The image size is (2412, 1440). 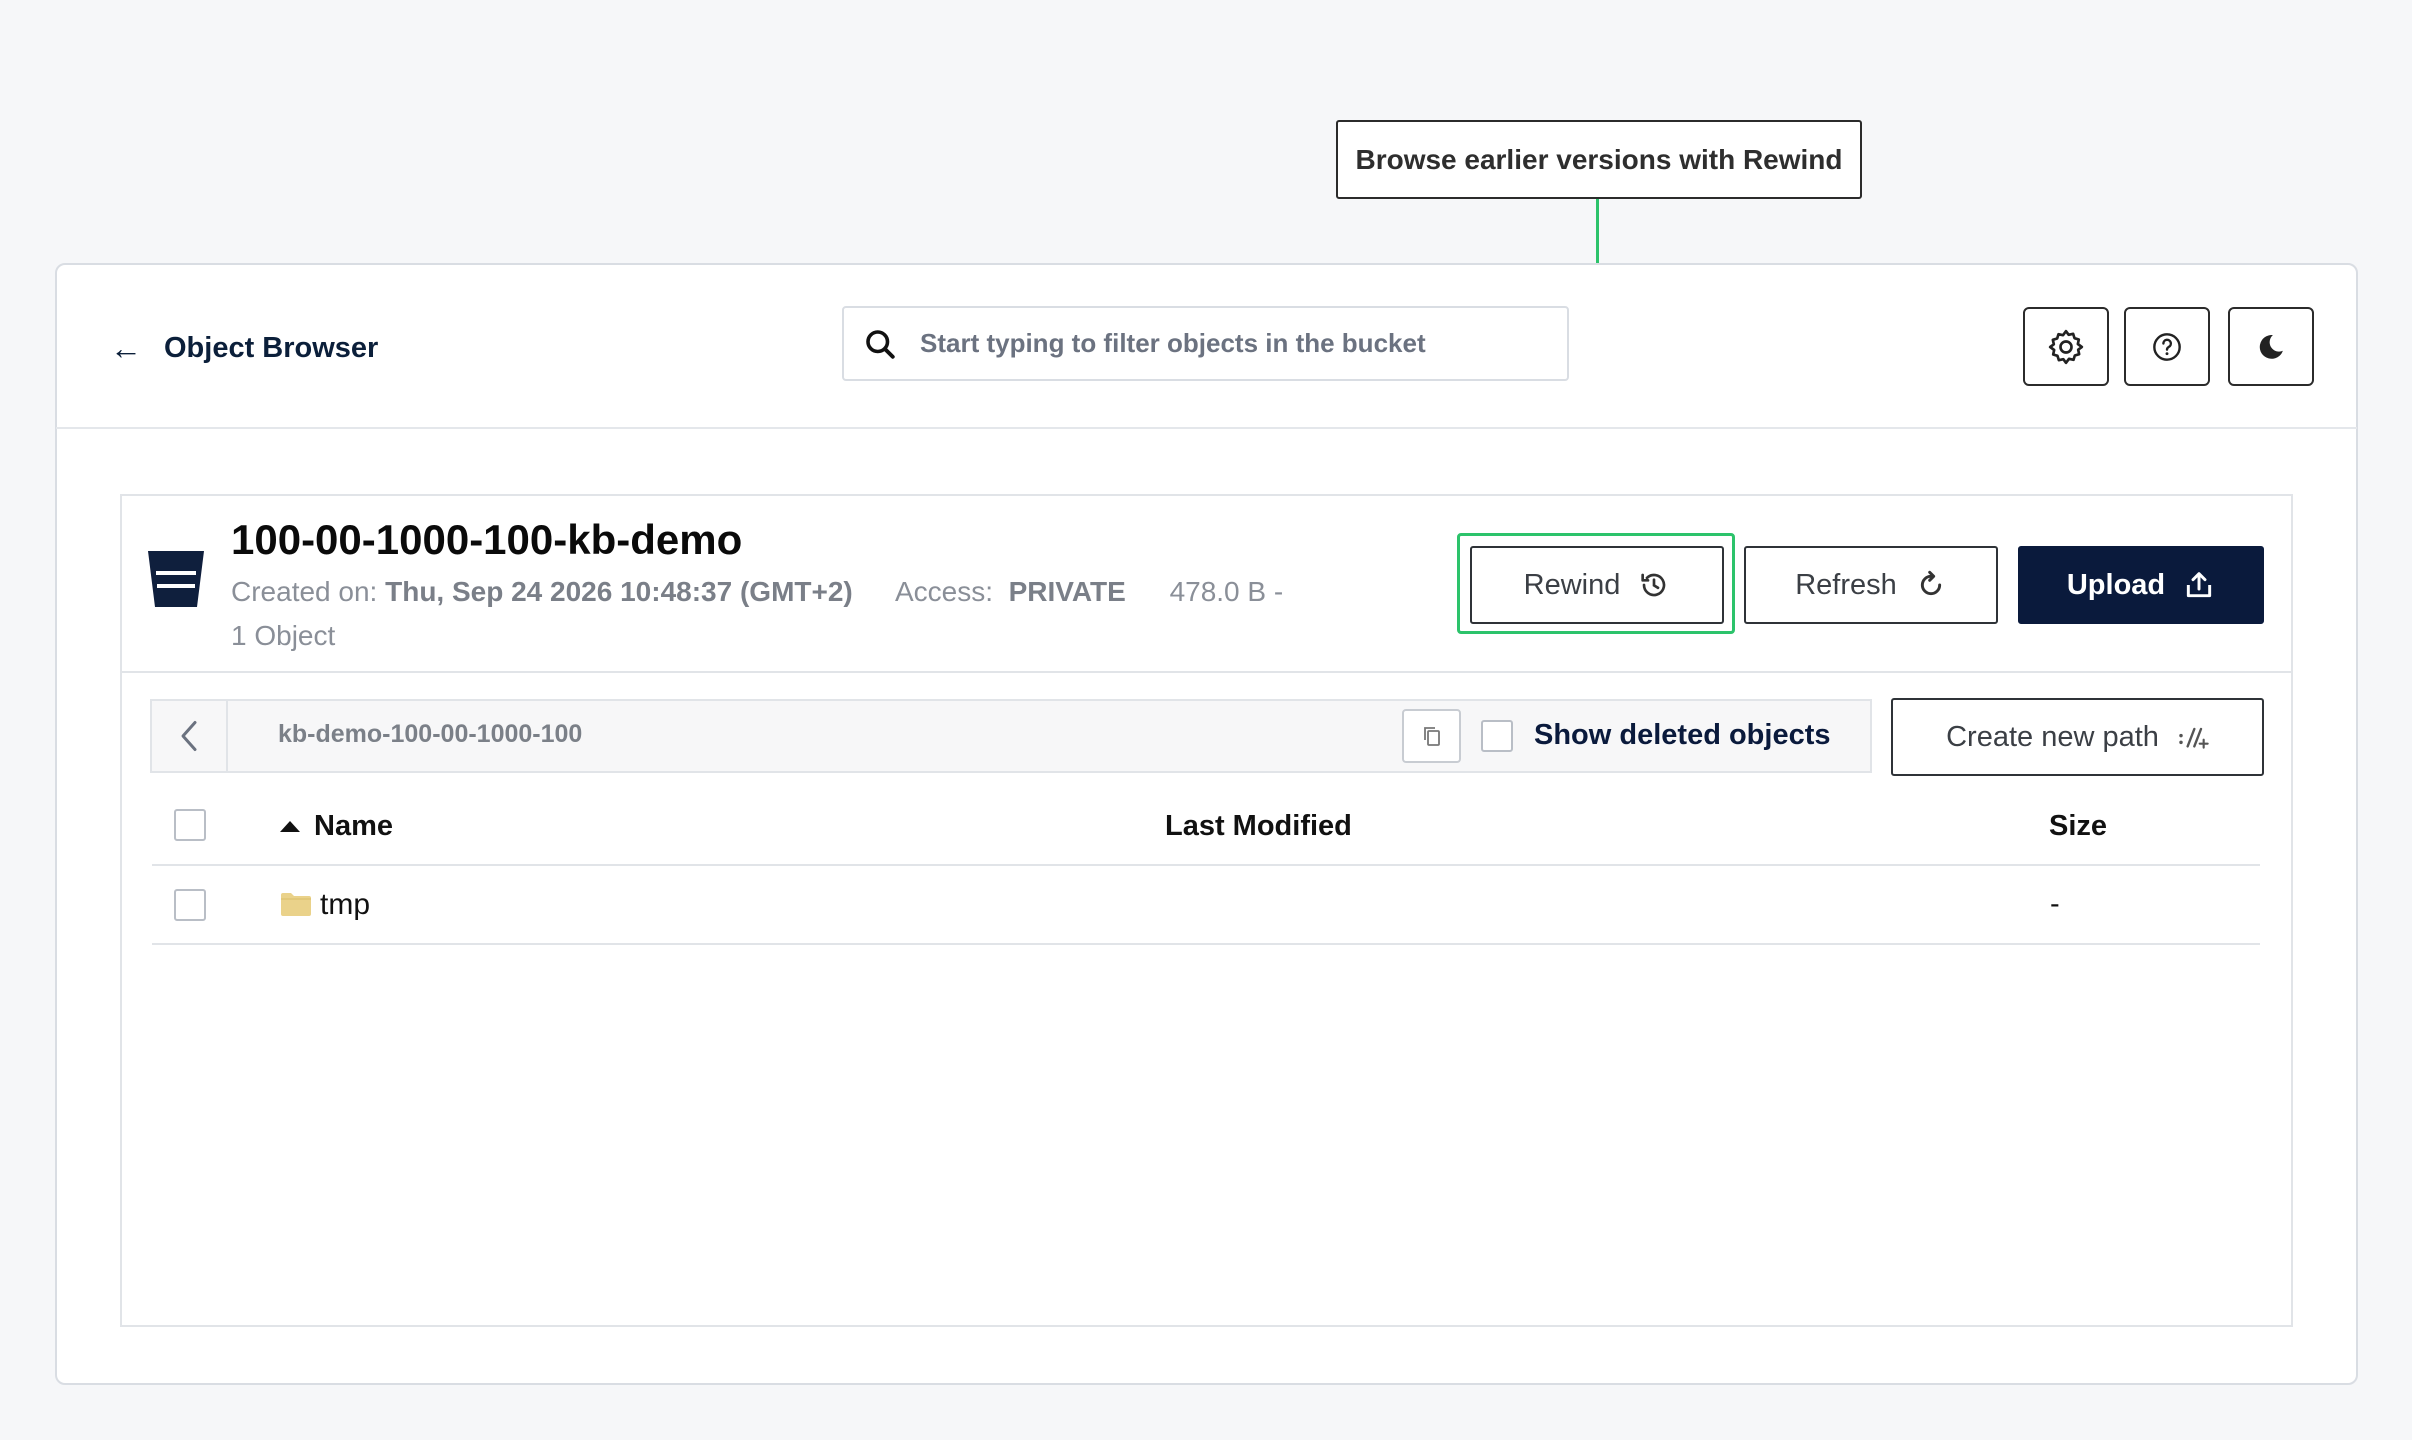 What do you see at coordinates (1206, 944) in the screenshot?
I see `table-row-divider` at bounding box center [1206, 944].